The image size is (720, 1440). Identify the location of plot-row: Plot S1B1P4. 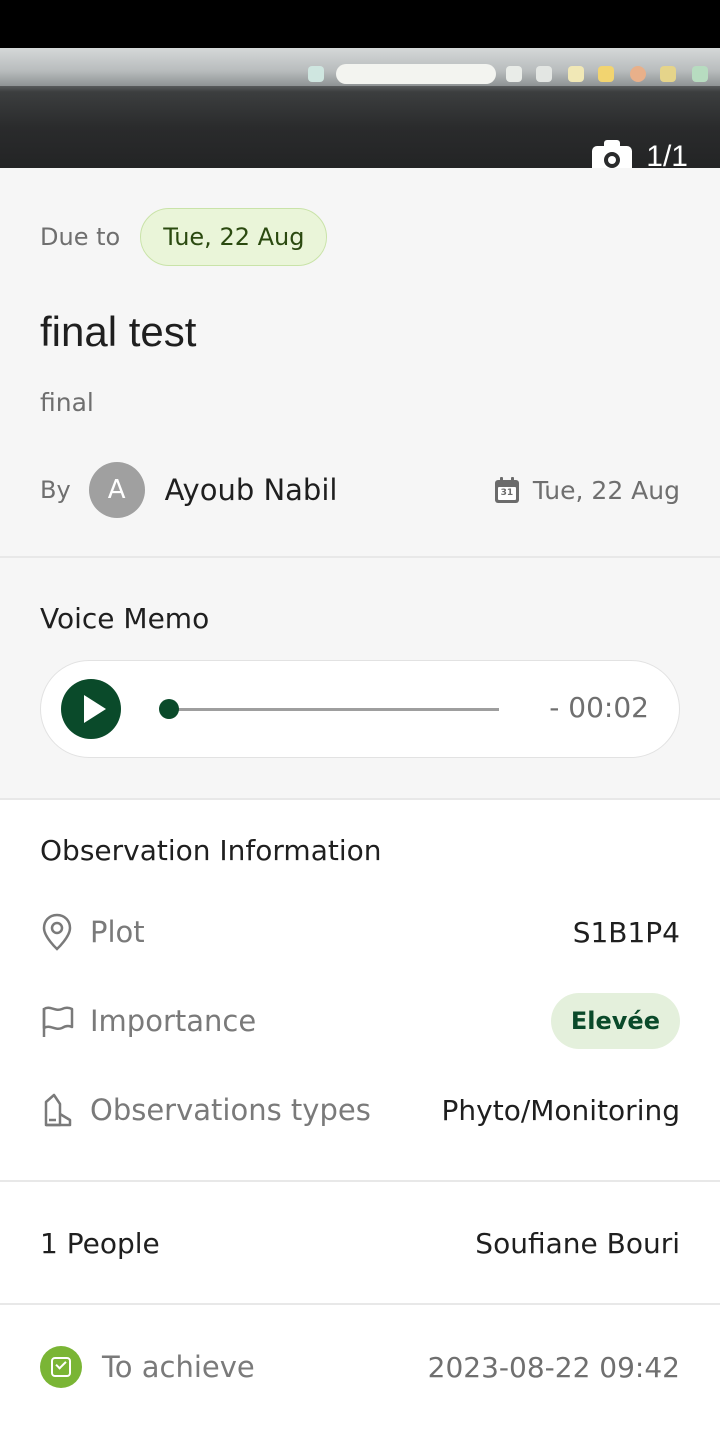
(360, 932).